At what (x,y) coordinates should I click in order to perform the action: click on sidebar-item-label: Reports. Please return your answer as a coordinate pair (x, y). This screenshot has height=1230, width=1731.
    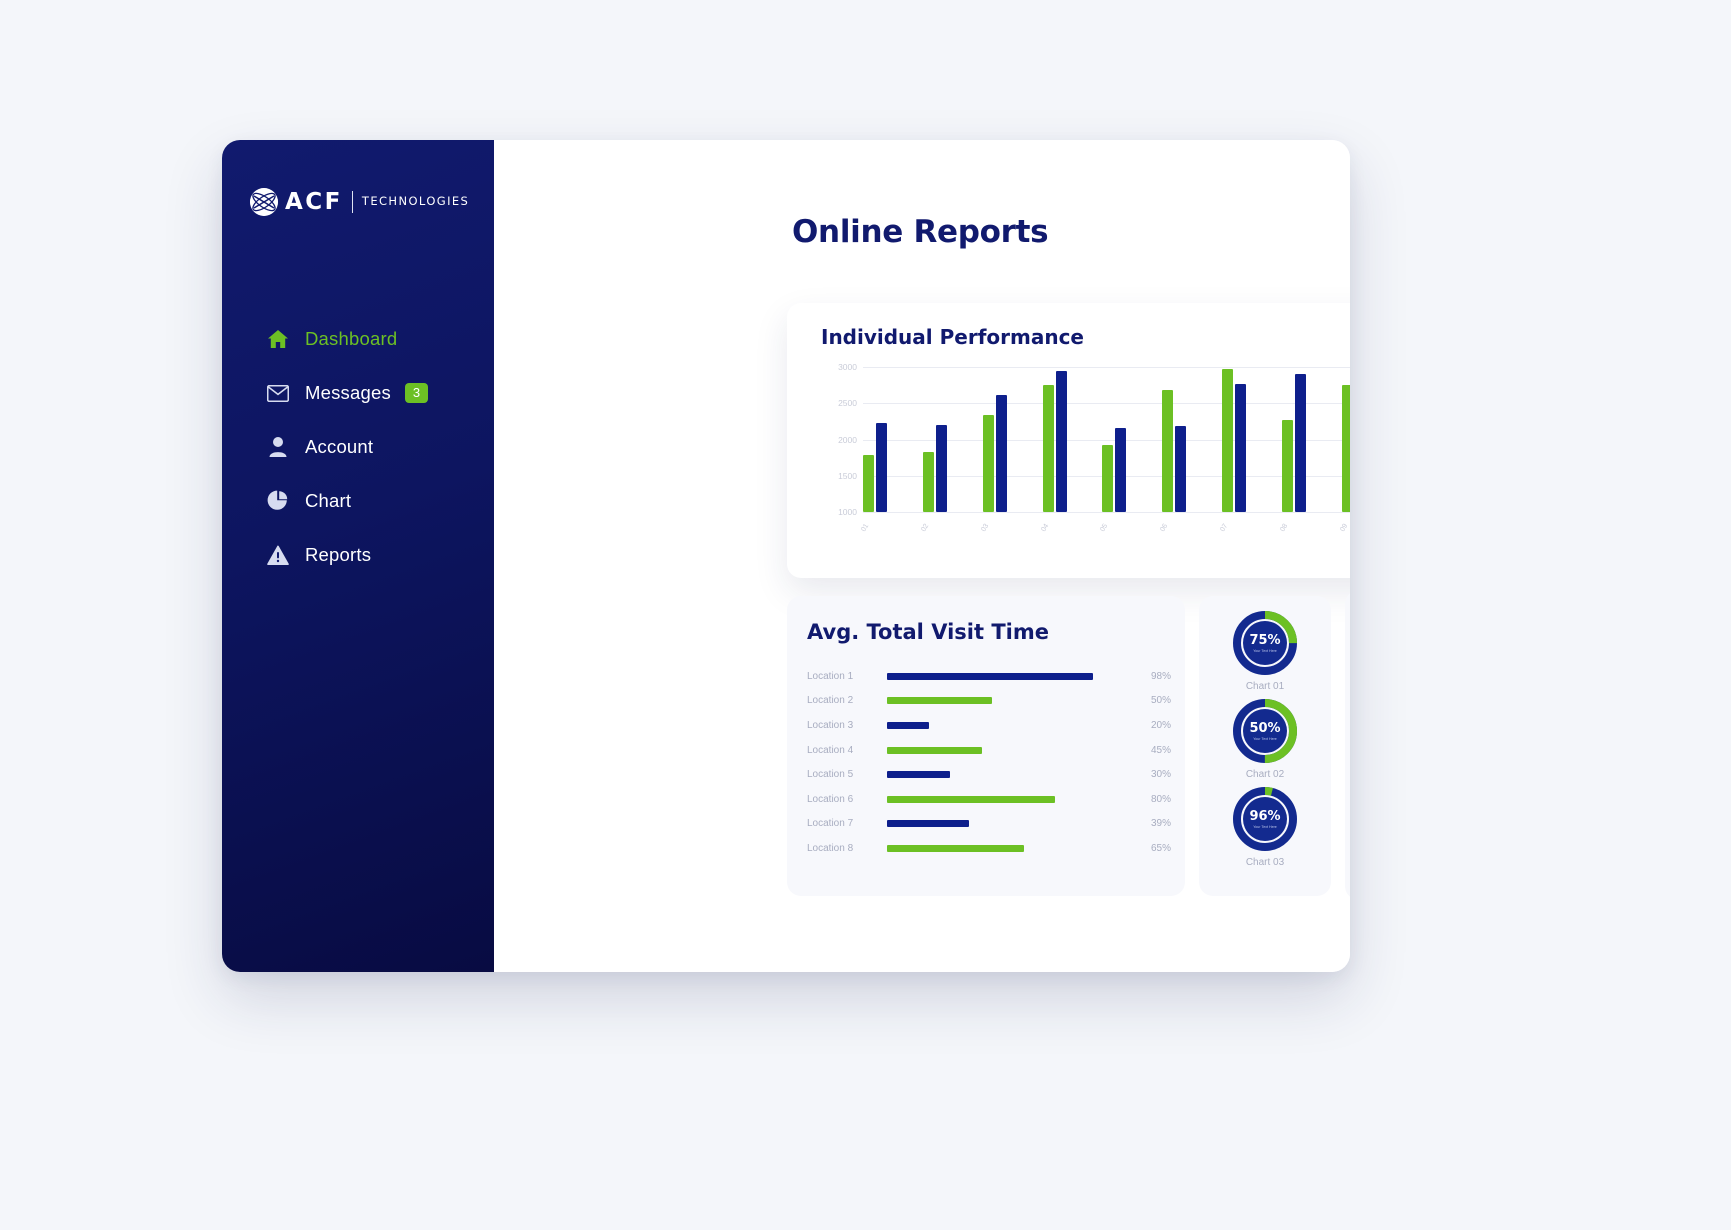
    Looking at the image, I should click on (338, 554).